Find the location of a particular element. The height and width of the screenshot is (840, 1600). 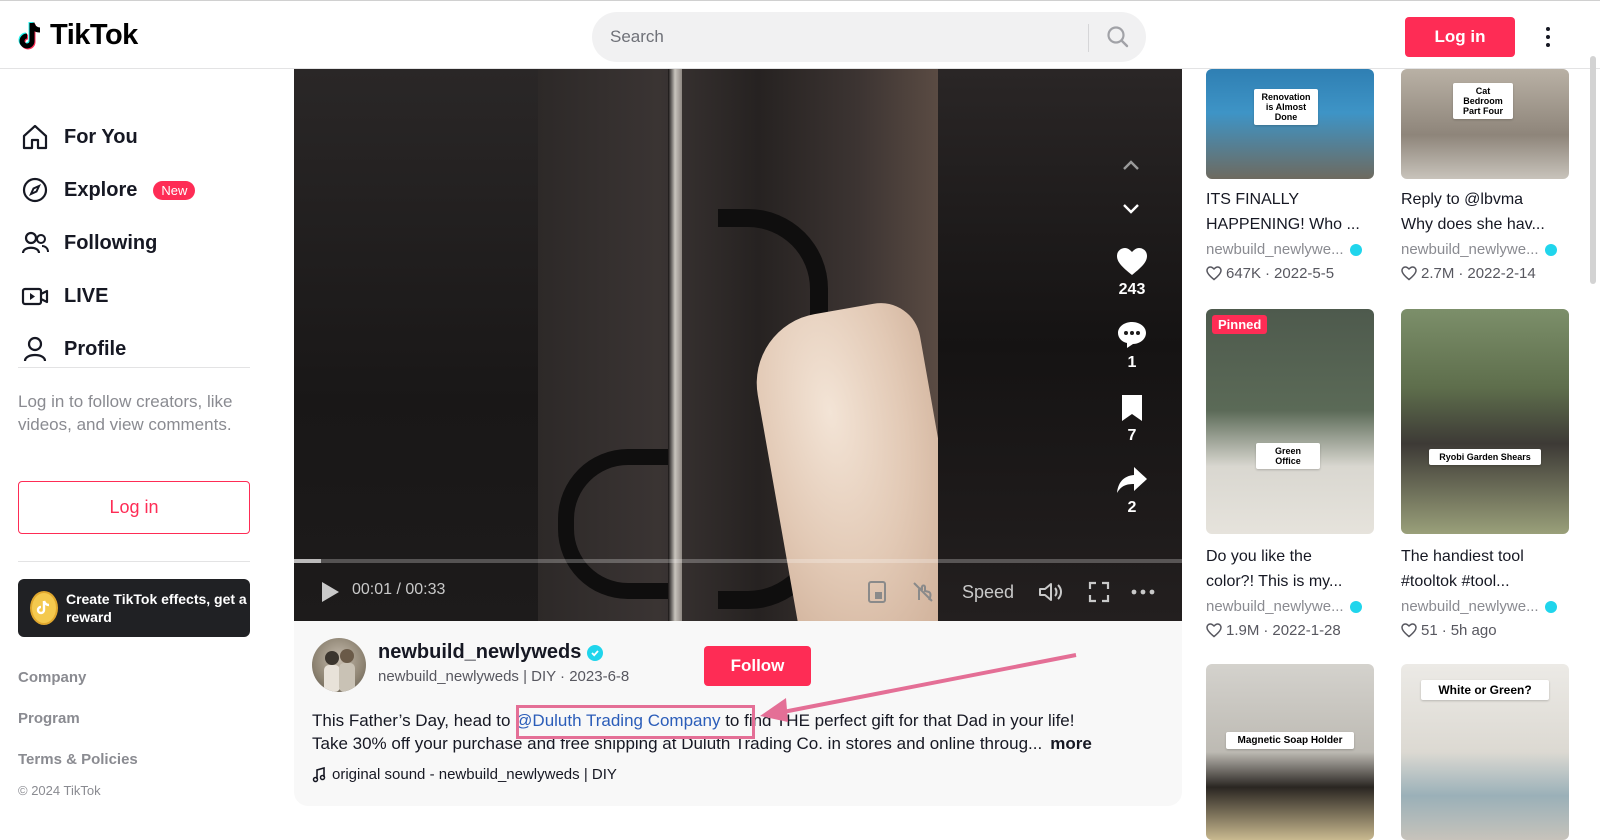

thumbnail-caption: Magnetic Soap Holder is located at coordinates (1290, 740).